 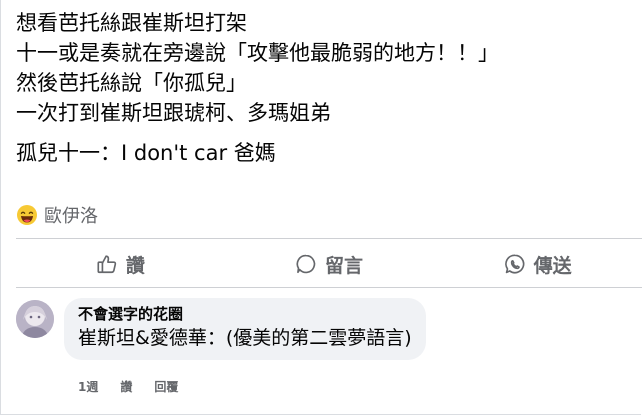 I want to click on comment-button: 留言, so click(x=329, y=264).